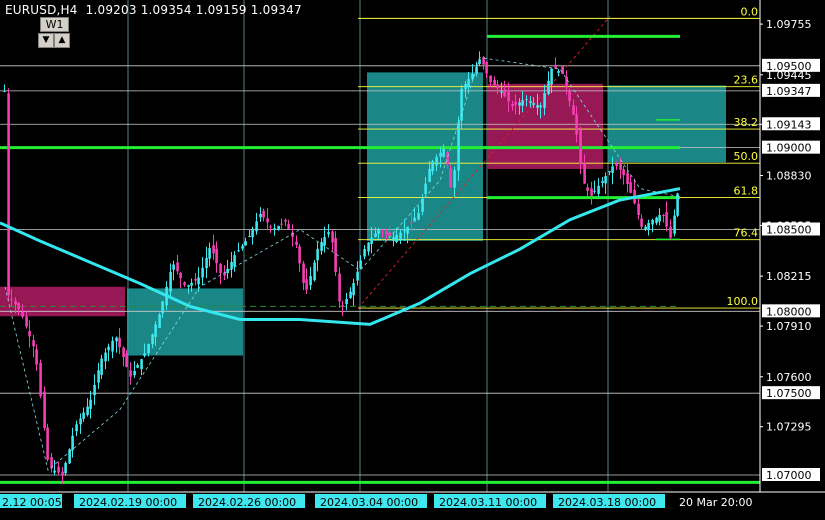  I want to click on time-tick-label: 2024.03.18 00:00, so click(607, 502).